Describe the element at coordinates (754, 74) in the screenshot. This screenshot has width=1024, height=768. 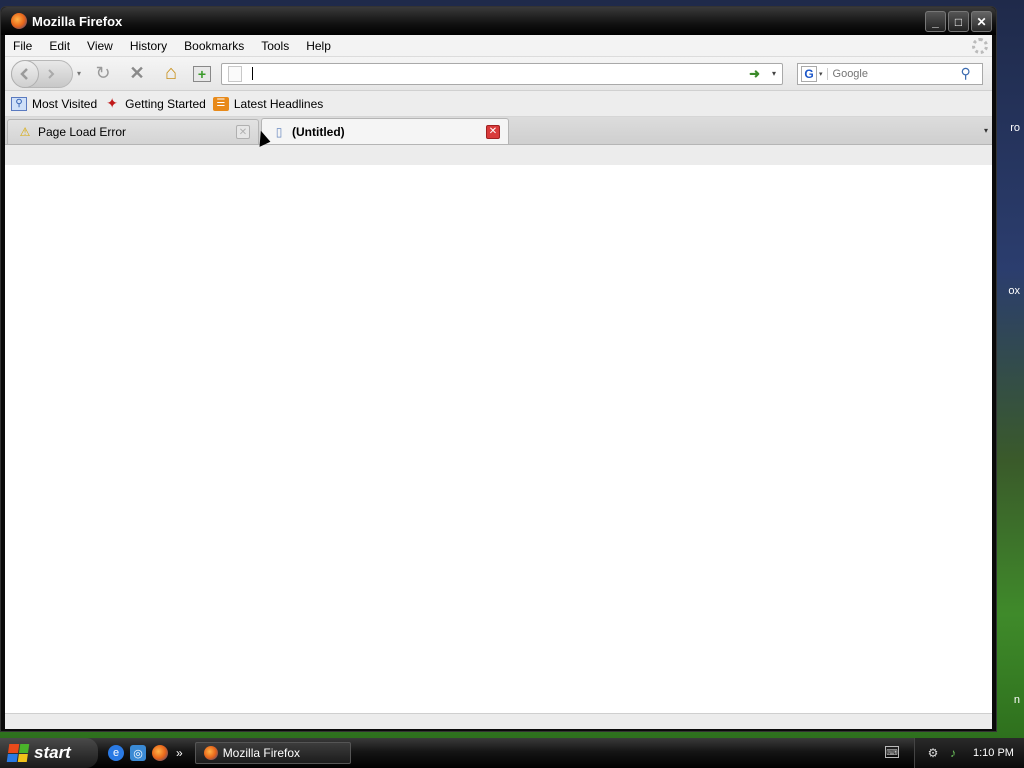
I see `go-arrow-icon: ➜` at that location.